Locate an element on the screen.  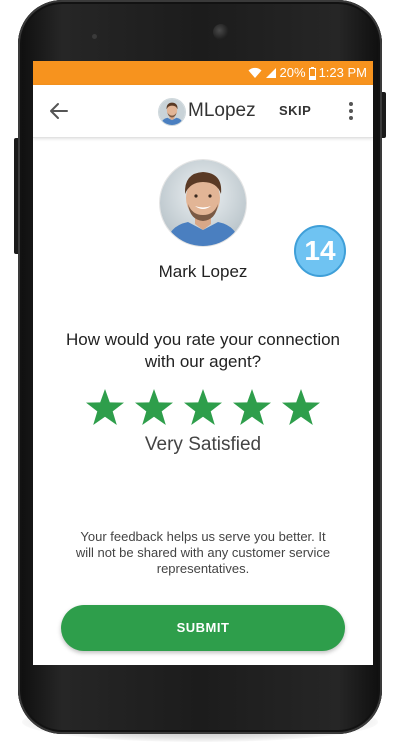
star-rating is located at coordinates (203, 407).